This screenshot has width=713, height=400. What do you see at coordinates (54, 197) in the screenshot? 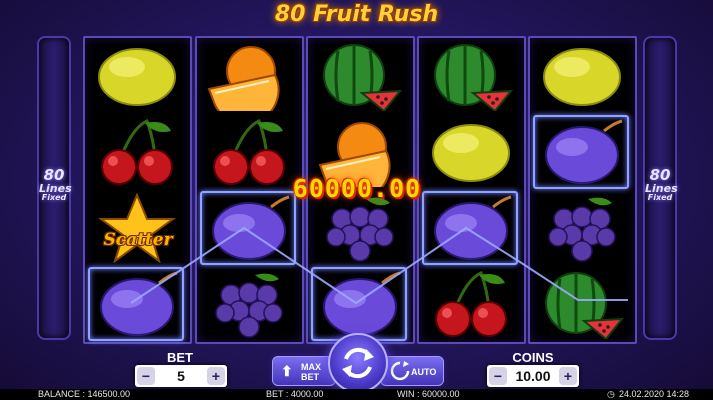
I see `fixed-word-left: Fixed` at bounding box center [54, 197].